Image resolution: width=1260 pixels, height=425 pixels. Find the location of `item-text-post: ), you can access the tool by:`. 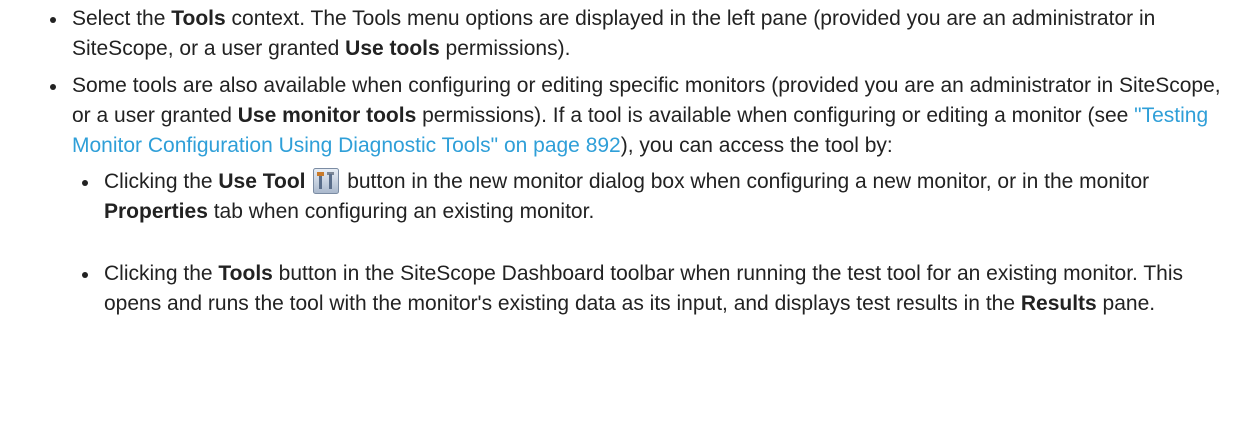

item-text-post: ), you can access the tool by: is located at coordinates (756, 145).